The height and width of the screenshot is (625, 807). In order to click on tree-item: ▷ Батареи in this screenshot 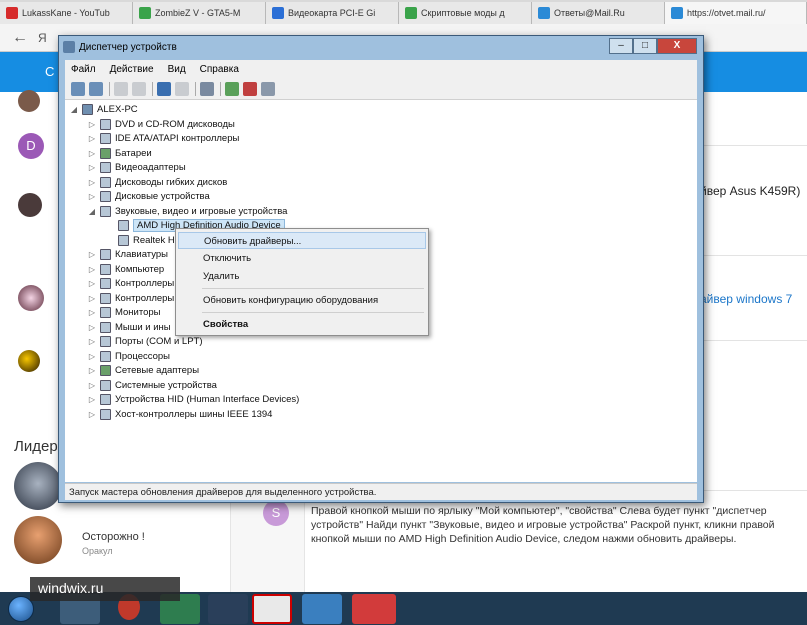, I will do `click(119, 153)`.